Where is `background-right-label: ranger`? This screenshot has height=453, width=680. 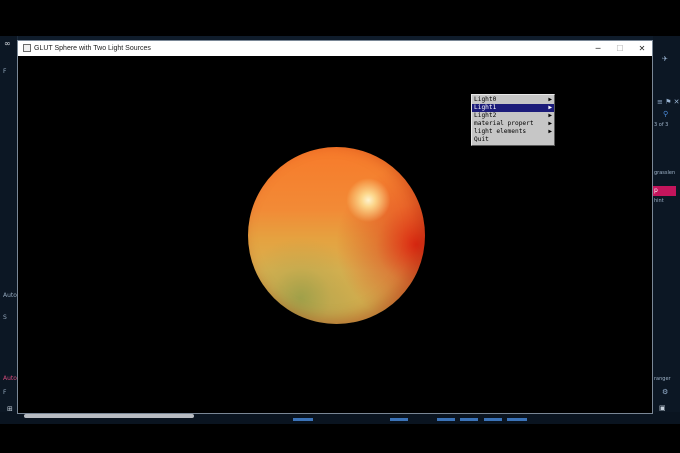 background-right-label: ranger is located at coordinates (662, 379).